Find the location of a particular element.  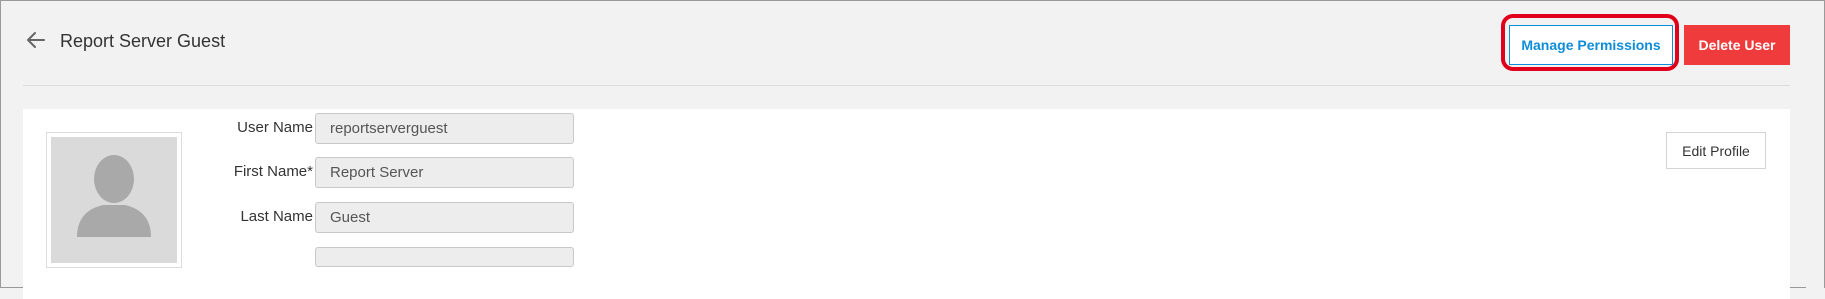

manage-permissions-button: Manage Permissions is located at coordinates (1591, 45).